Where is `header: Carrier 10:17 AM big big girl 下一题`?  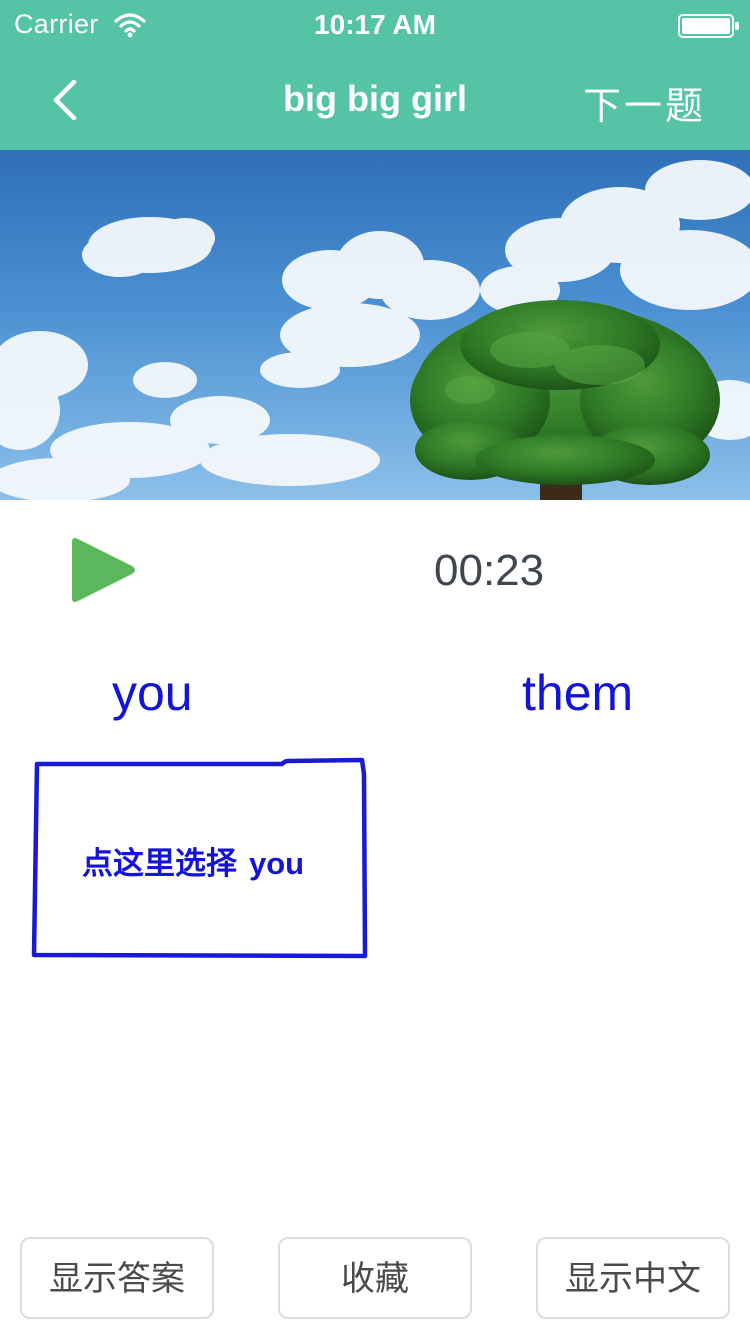 header: Carrier 10:17 AM big big girl 下一题 is located at coordinates (375, 75).